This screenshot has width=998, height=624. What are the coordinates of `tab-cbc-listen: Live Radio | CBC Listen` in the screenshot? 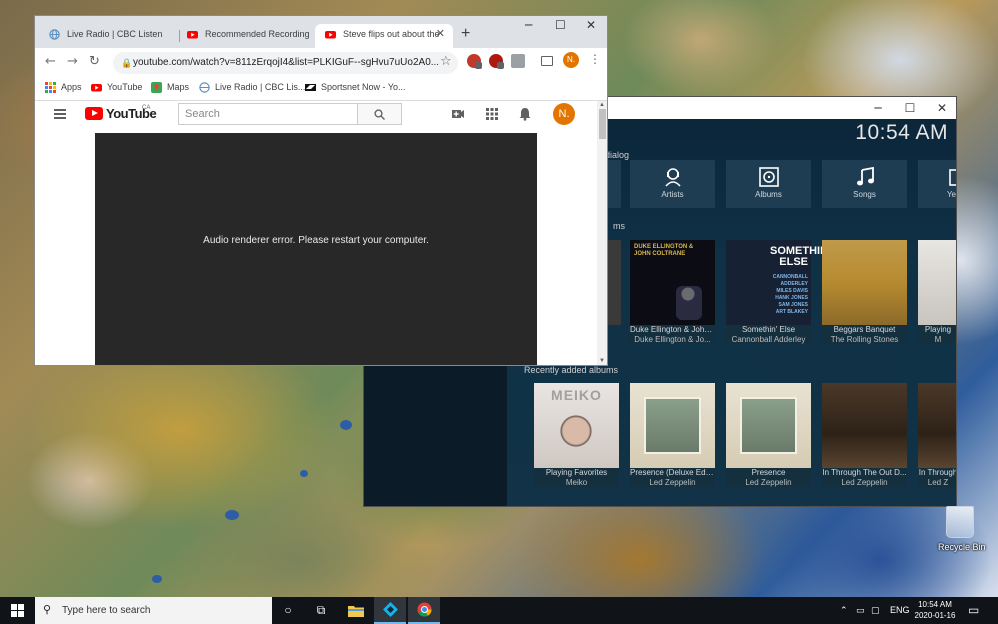 It's located at (108, 36).